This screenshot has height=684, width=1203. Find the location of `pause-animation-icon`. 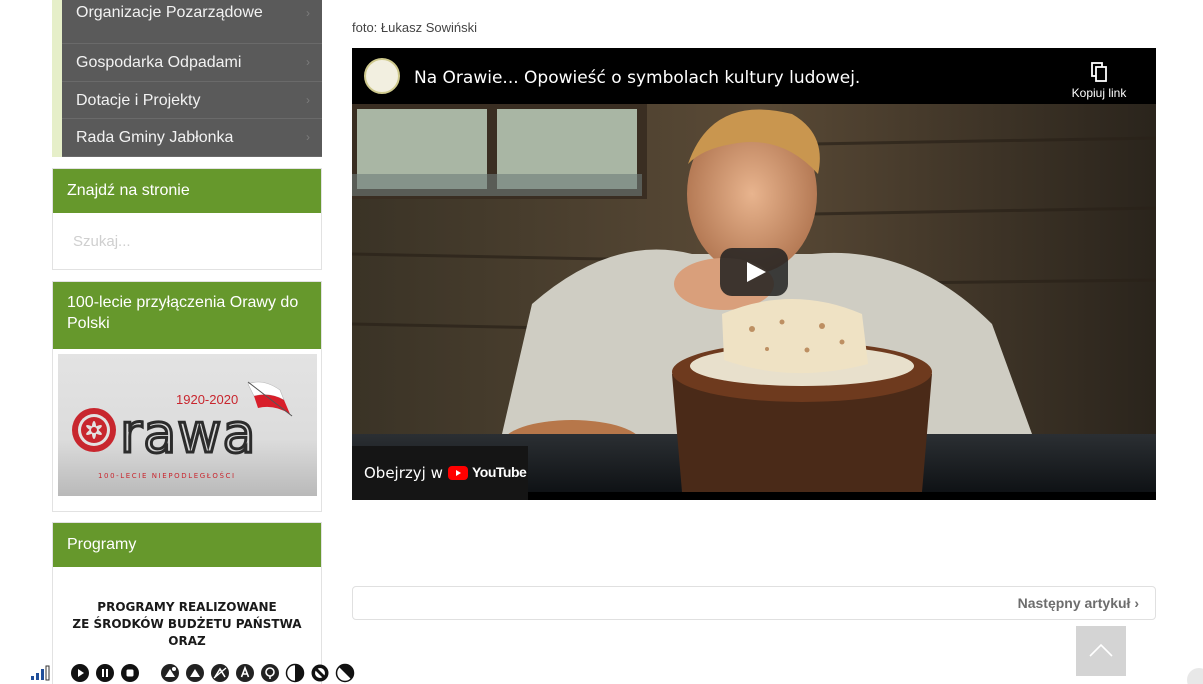

pause-animation-icon is located at coordinates (105, 673).